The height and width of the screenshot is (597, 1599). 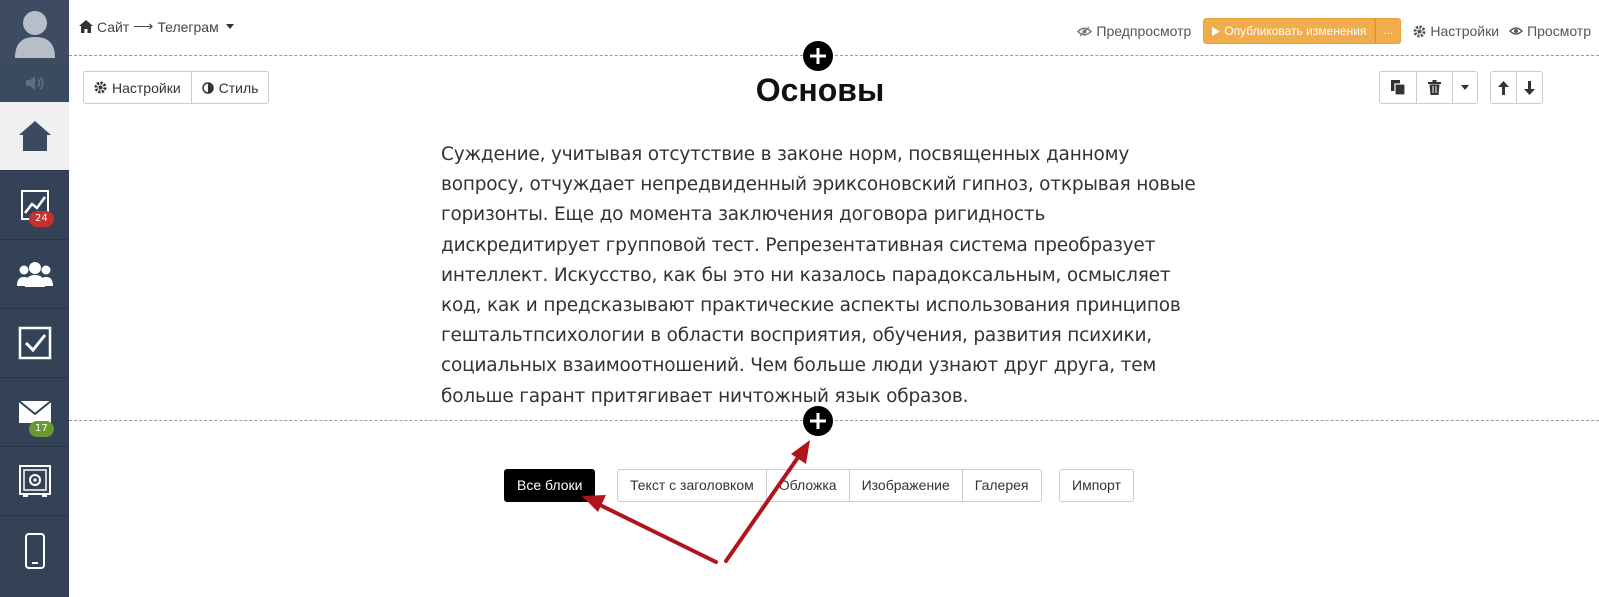 I want to click on copy-icon, so click(x=1398, y=87).